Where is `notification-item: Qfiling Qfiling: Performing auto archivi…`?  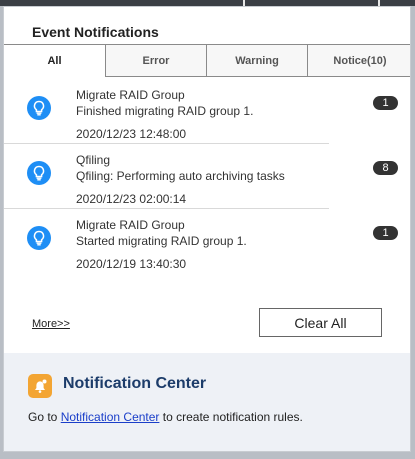 notification-item: Qfiling Qfiling: Performing auto archivi… is located at coordinates (207, 182).